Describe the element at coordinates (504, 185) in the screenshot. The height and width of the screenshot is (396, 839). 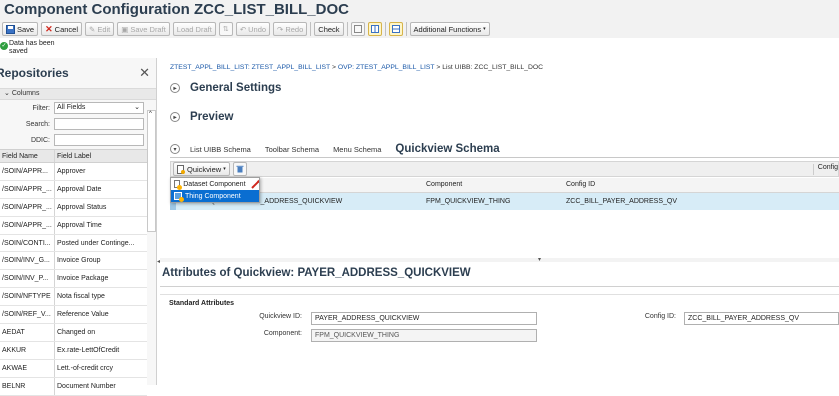
I see `quickview-grid-header: Component Config ID` at that location.